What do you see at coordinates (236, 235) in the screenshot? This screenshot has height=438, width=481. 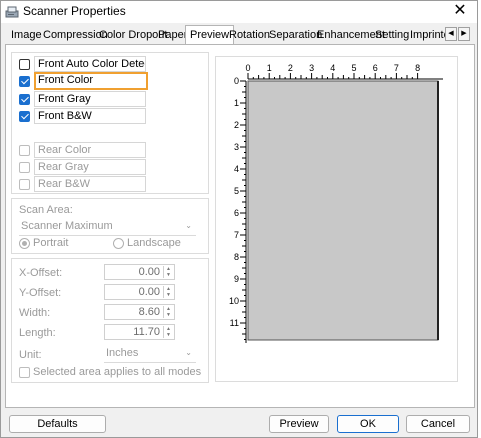 I see `v-tick-label: 7` at bounding box center [236, 235].